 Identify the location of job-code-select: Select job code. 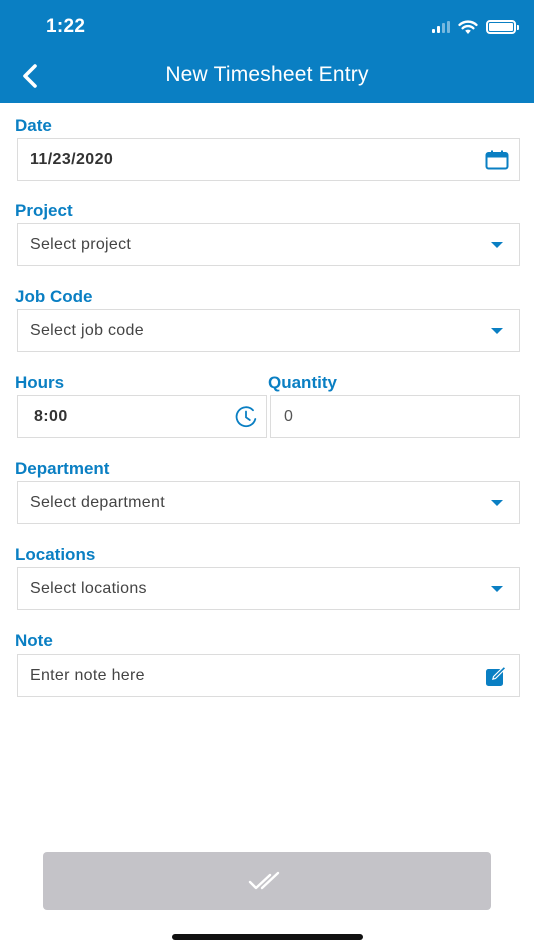
(268, 330).